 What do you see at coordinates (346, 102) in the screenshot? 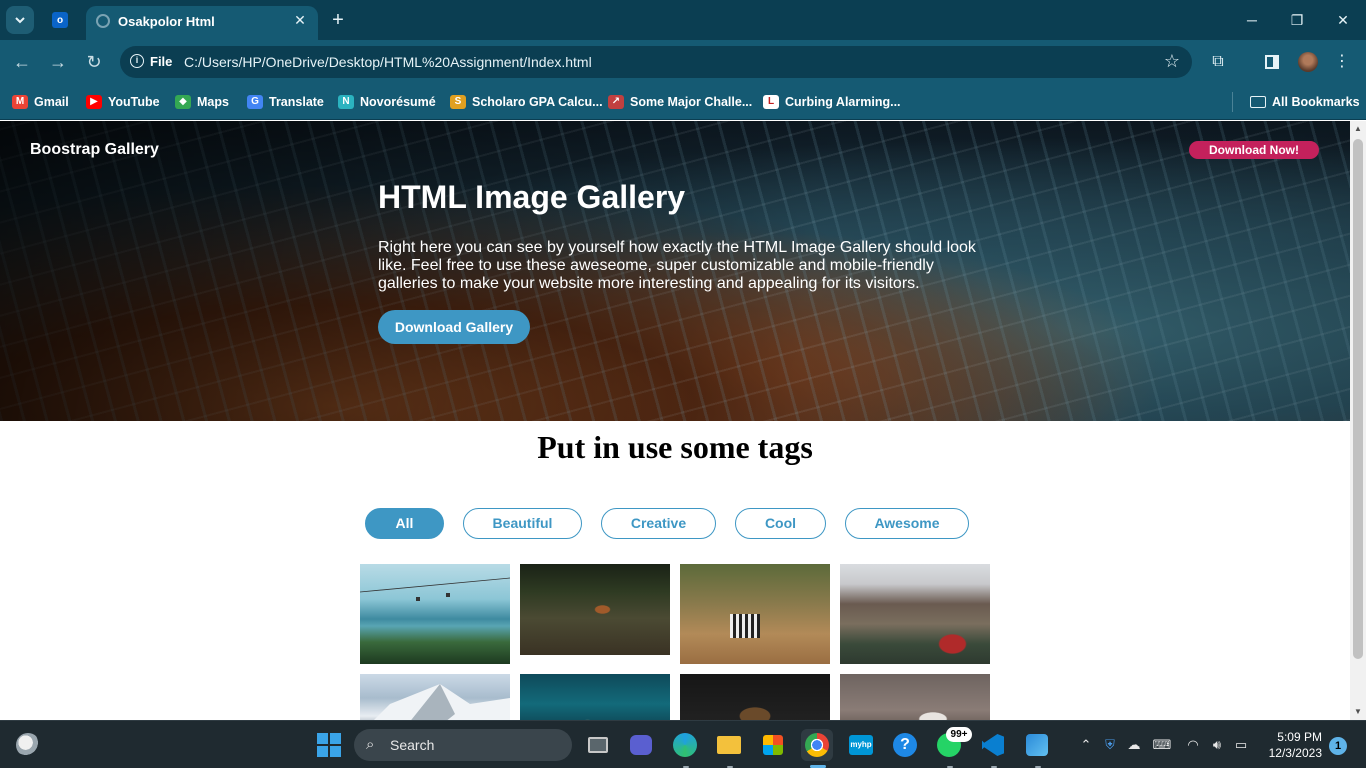
I see `novoresume-icon: N` at bounding box center [346, 102].